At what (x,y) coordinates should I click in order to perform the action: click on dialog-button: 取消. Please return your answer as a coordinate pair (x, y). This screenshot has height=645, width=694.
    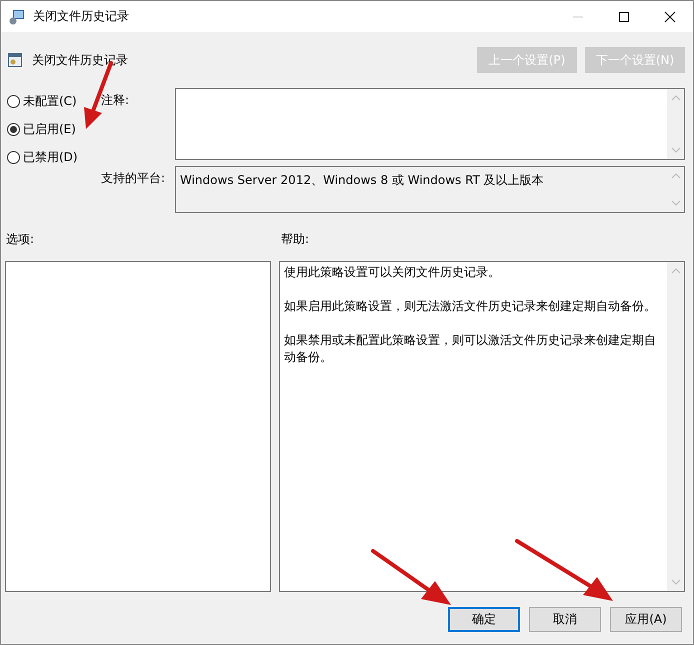
    Looking at the image, I should click on (565, 619).